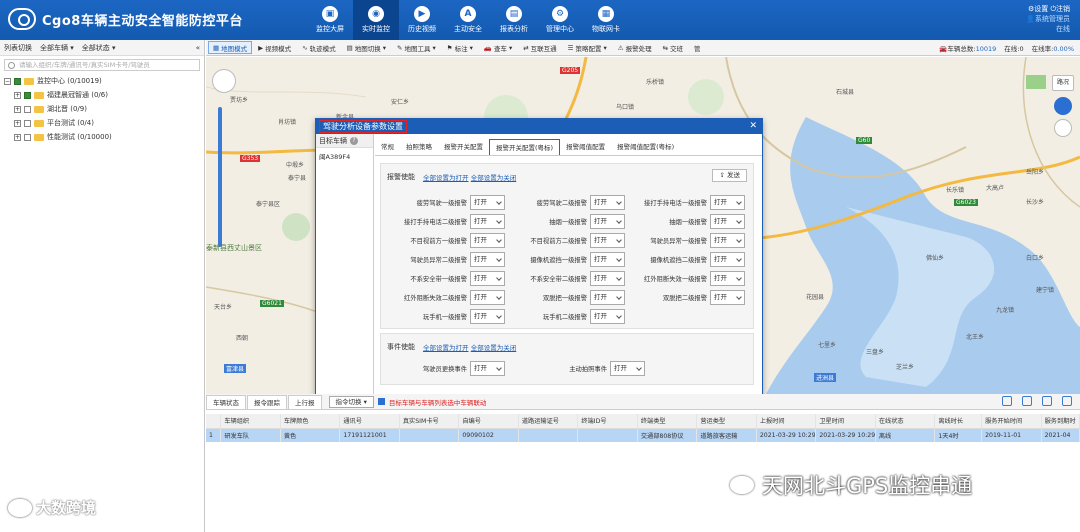 The width and height of the screenshot is (1080, 532). What do you see at coordinates (250, 421) in the screenshot?
I see `column-header: 车辆组织` at bounding box center [250, 421].